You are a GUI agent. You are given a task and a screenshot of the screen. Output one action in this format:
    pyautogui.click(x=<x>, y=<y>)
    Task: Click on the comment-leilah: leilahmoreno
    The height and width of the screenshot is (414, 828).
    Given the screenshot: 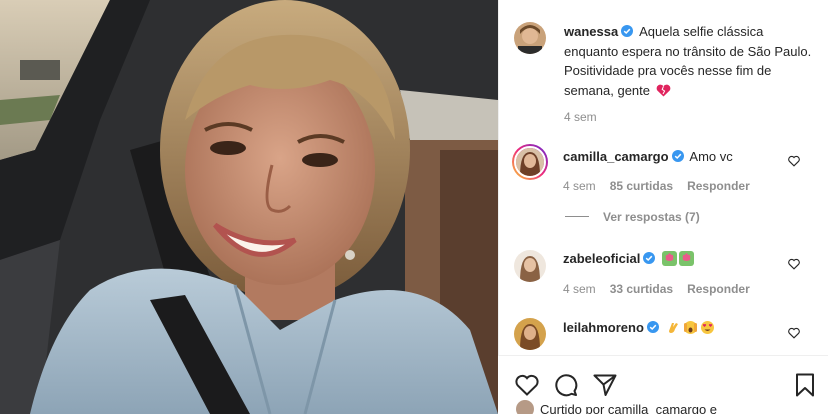 What is the action you would take?
    pyautogui.click(x=640, y=327)
    